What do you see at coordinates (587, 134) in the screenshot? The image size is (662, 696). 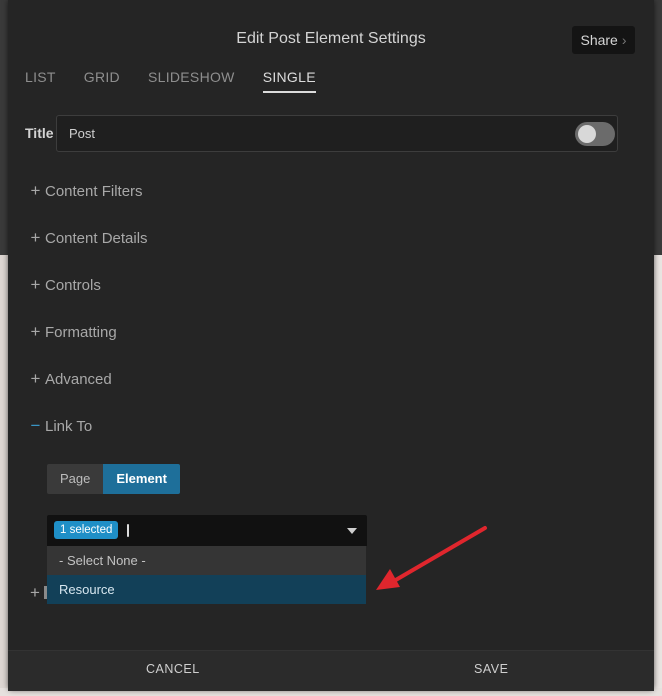 I see `toggle-knob` at bounding box center [587, 134].